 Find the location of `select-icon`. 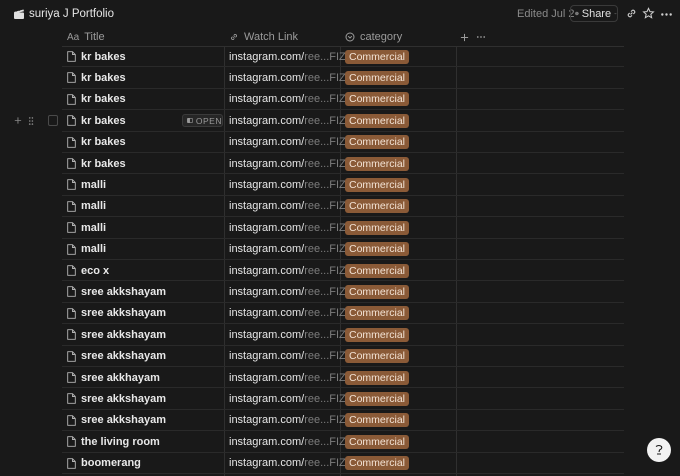

select-icon is located at coordinates (350, 37).